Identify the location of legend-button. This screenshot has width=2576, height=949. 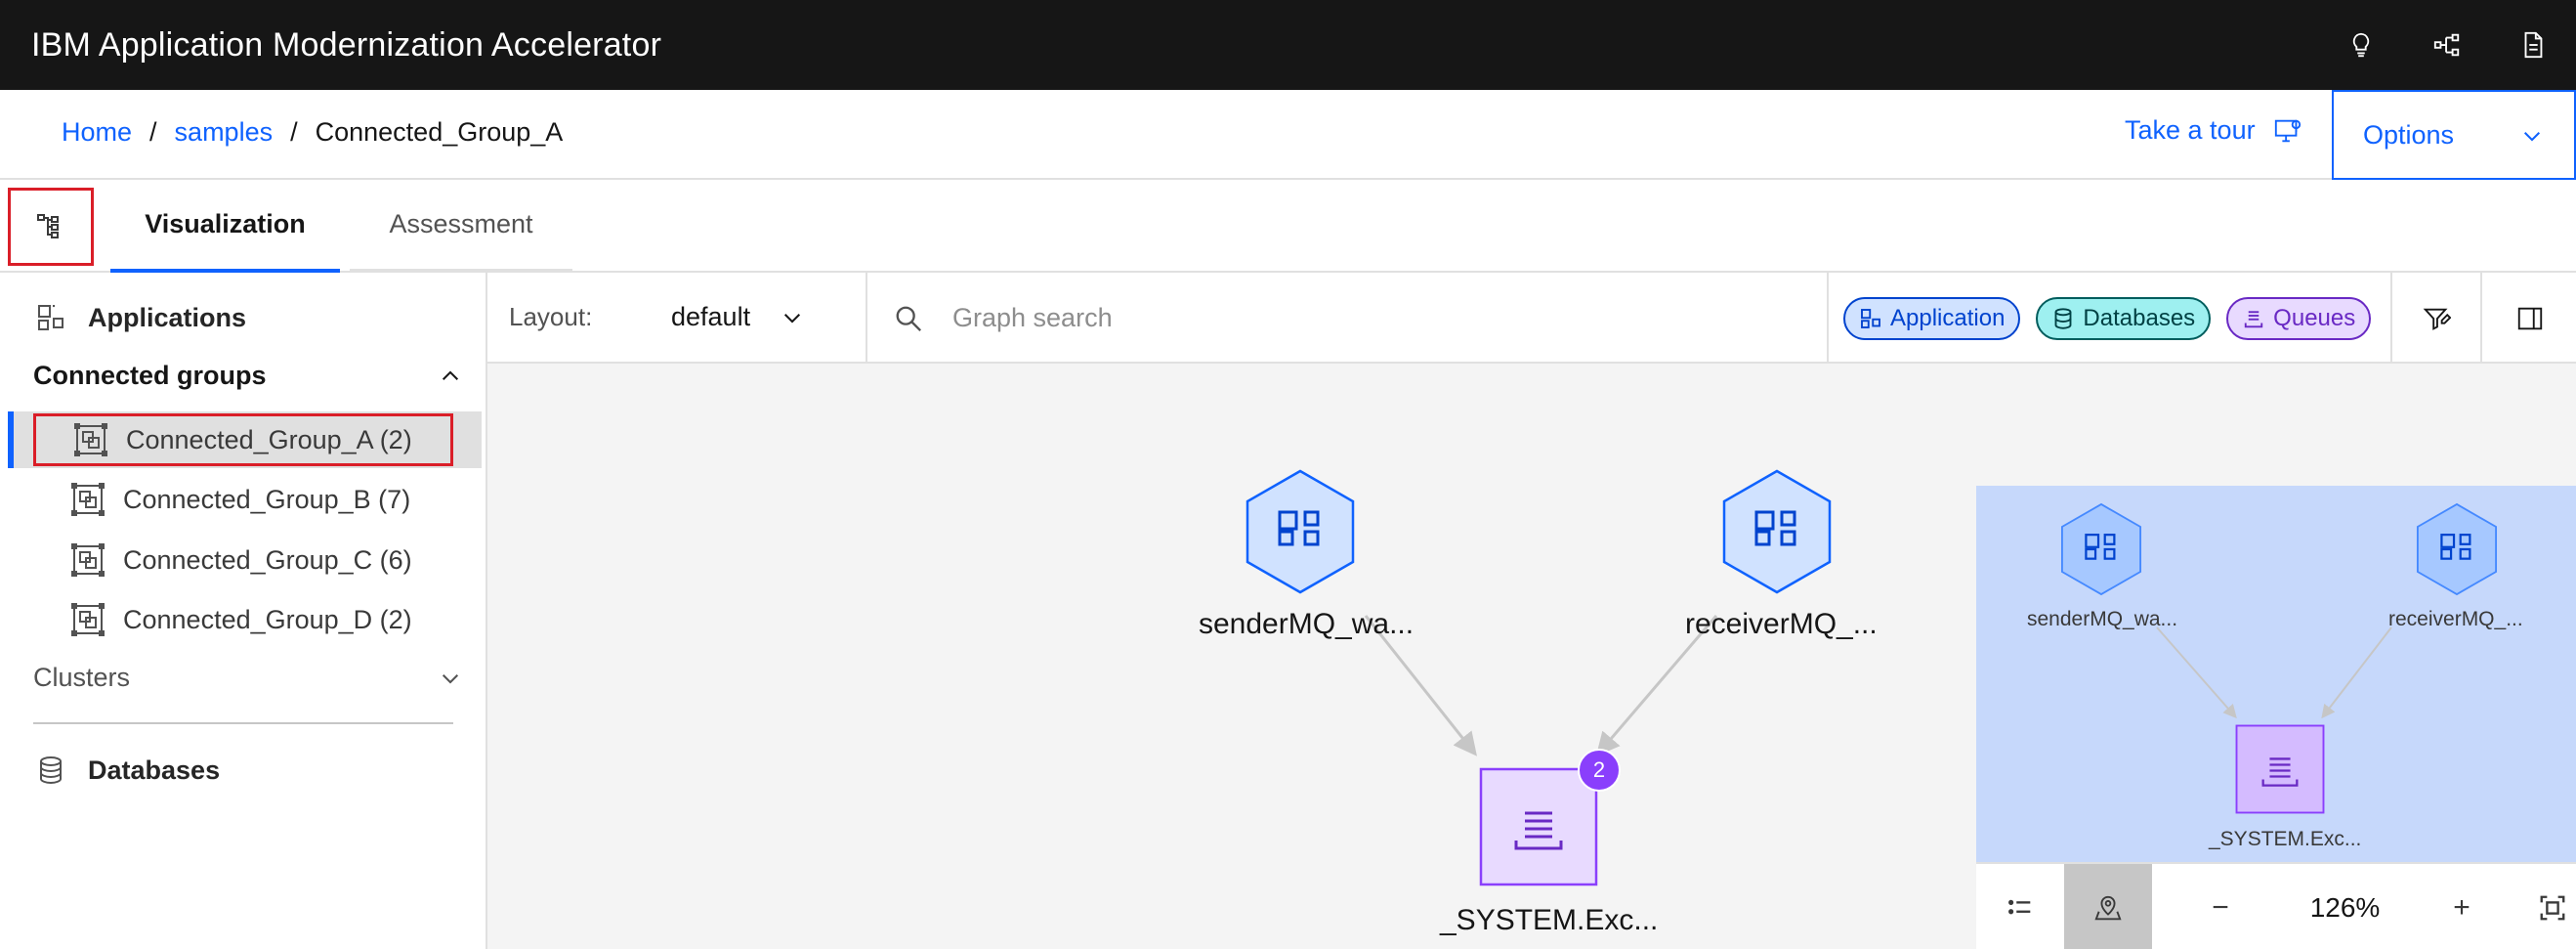
(2020, 906).